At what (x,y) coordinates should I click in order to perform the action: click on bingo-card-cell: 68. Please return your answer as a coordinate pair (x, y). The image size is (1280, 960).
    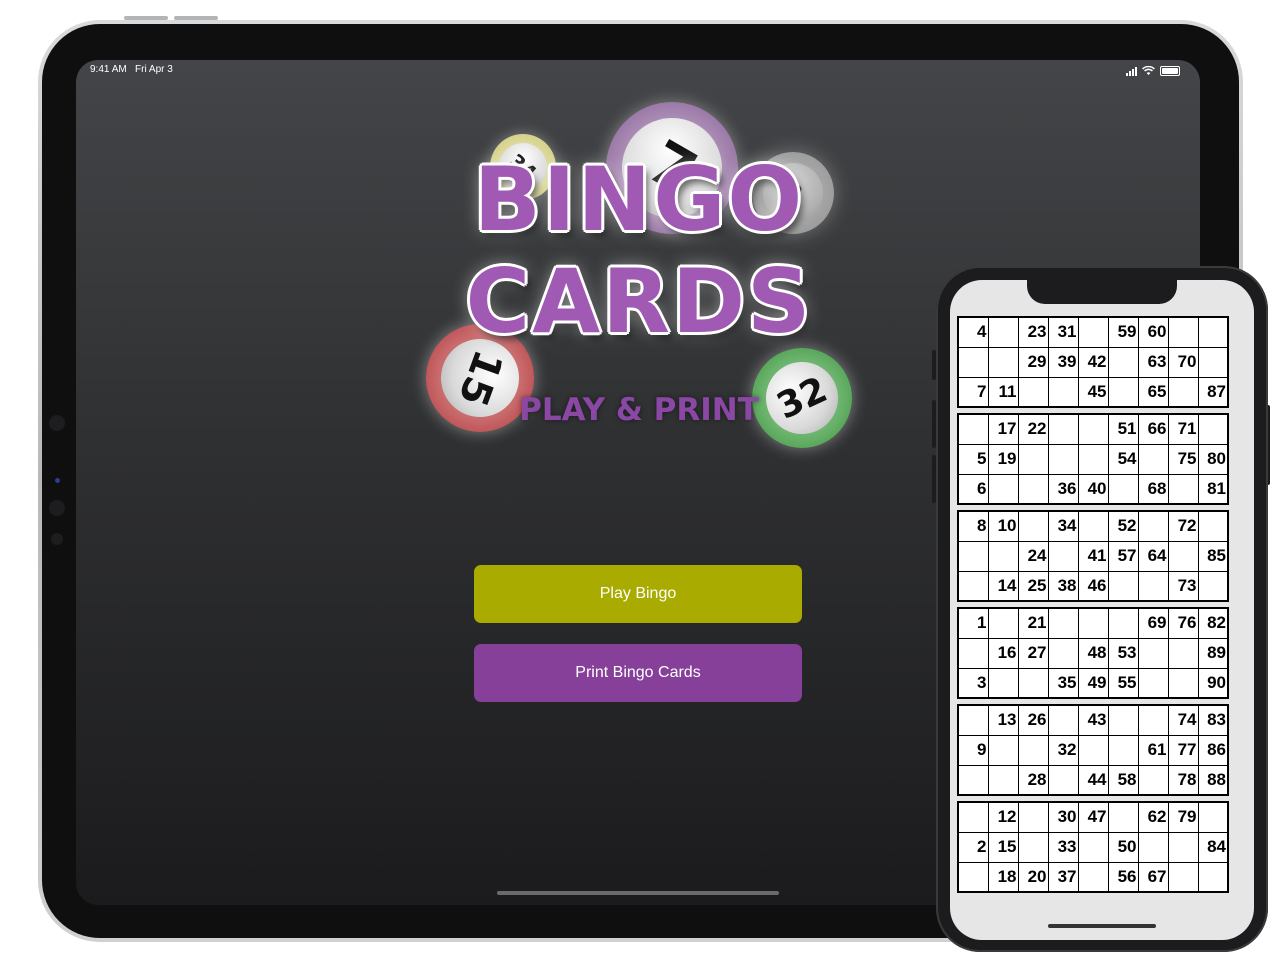
    Looking at the image, I should click on (1153, 489).